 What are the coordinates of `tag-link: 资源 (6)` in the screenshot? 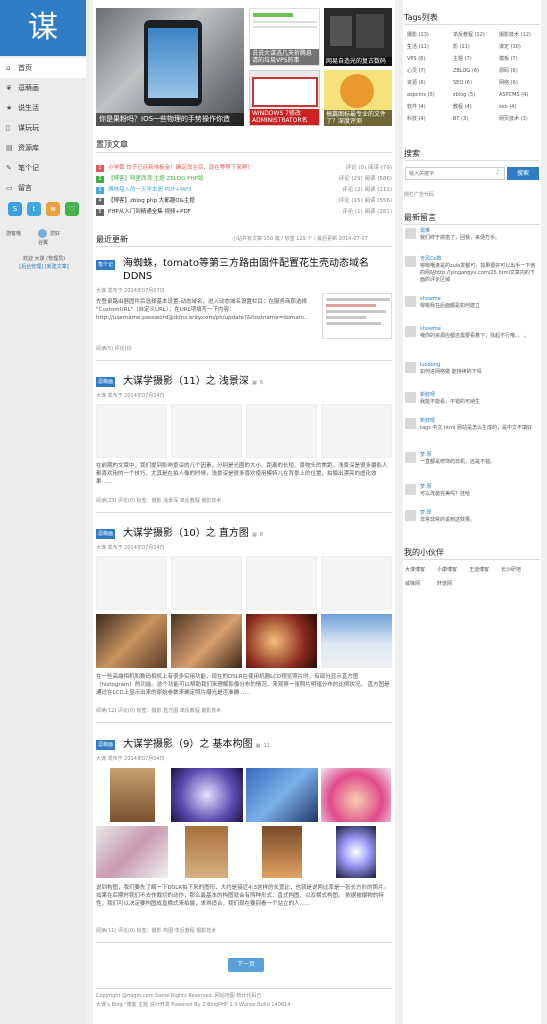 It's located at (416, 83).